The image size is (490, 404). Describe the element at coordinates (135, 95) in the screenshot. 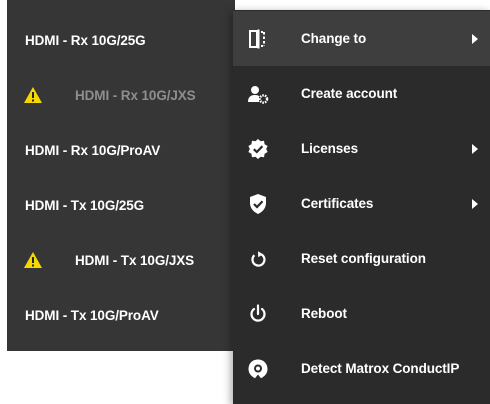

I see `device-label: HDMI - Rx 10G/JXS` at that location.